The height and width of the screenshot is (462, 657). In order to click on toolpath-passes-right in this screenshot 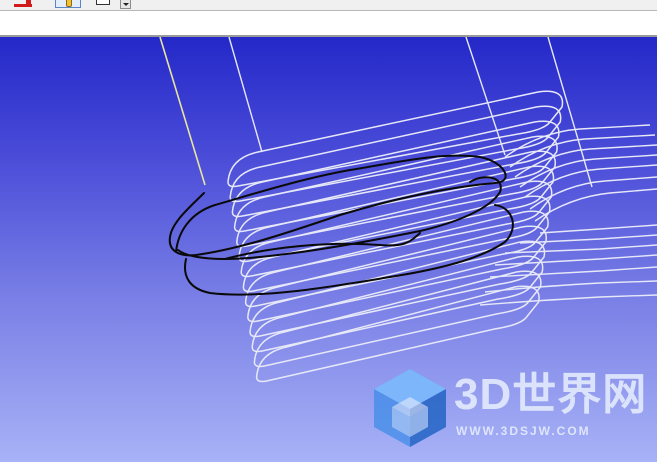, I will do `click(568, 215)`.